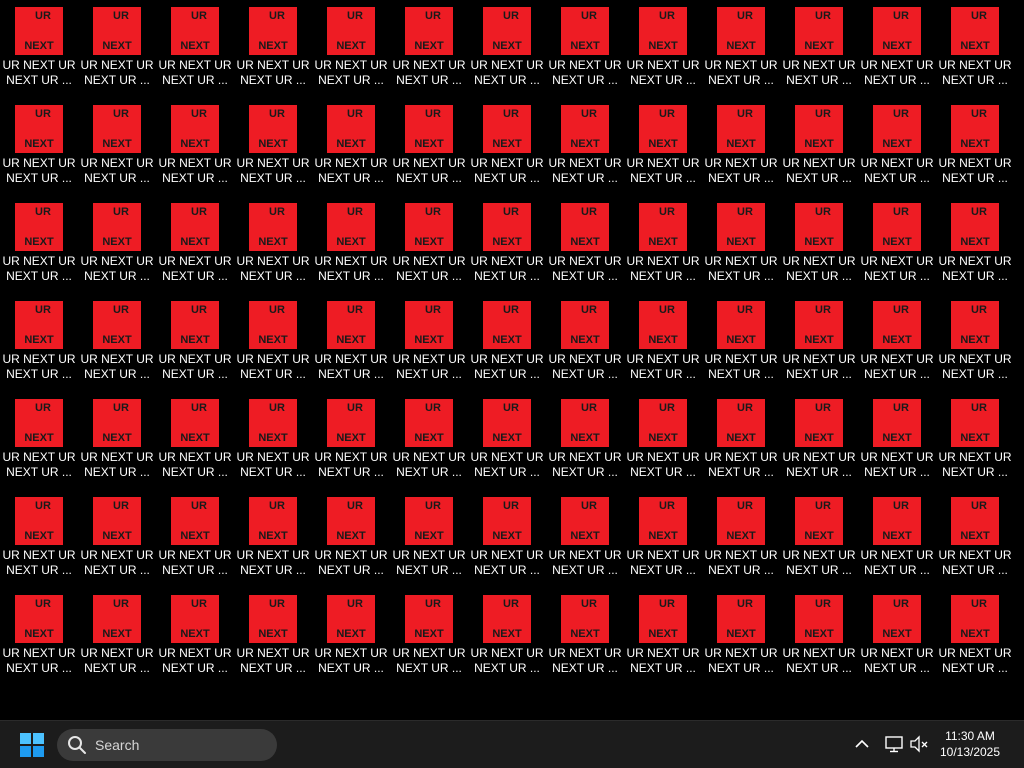 The width and height of the screenshot is (1024, 768). What do you see at coordinates (894, 744) in the screenshot?
I see `network-button` at bounding box center [894, 744].